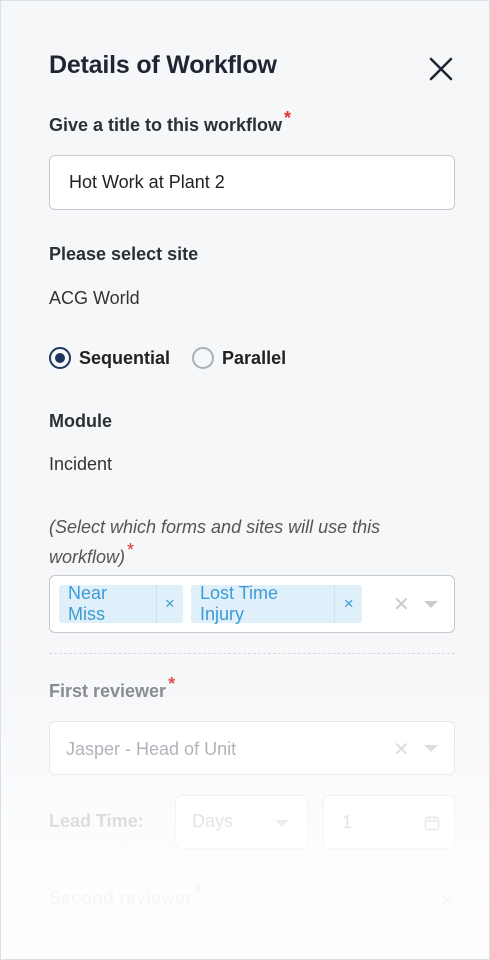  I want to click on sequential-radio, so click(60, 358).